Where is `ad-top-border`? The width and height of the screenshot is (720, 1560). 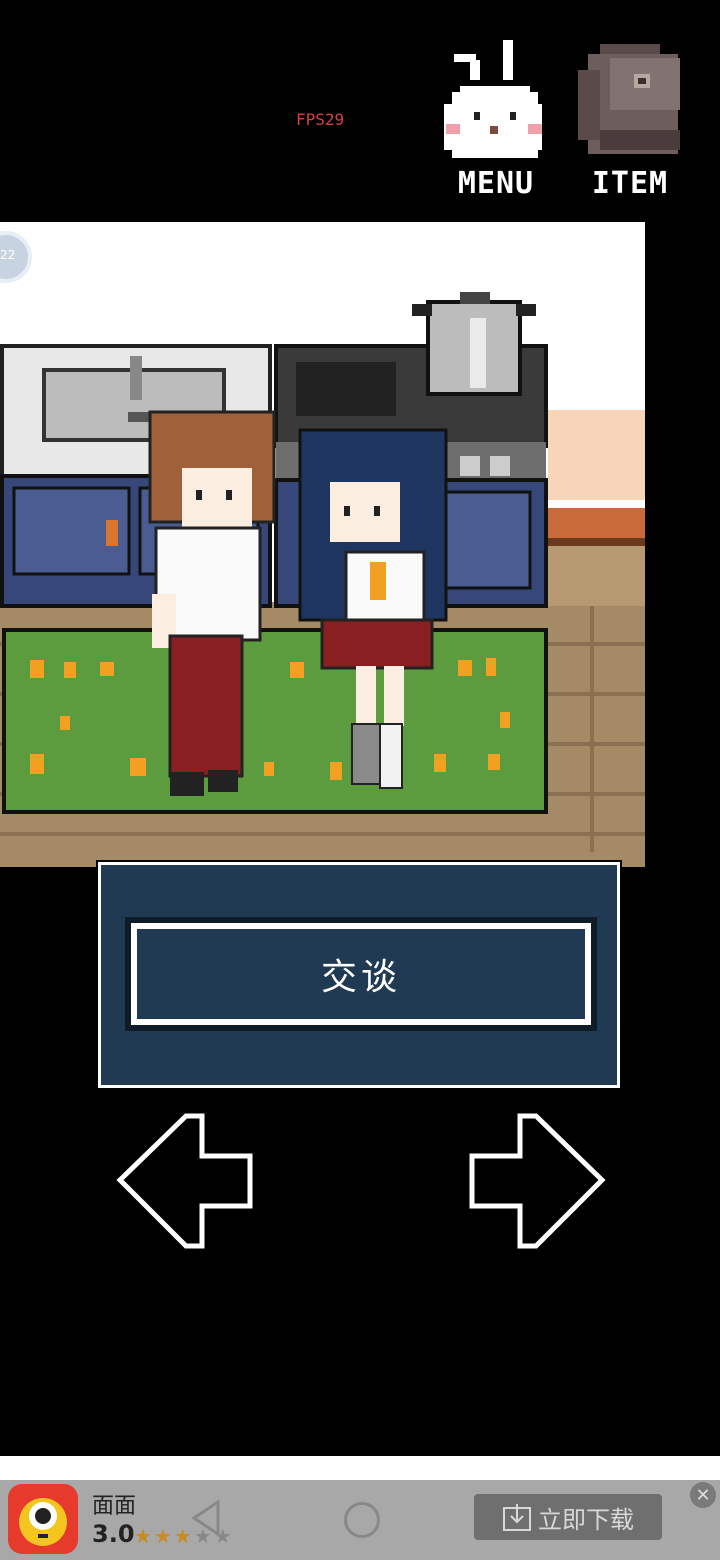 ad-top-border is located at coordinates (360, 1468).